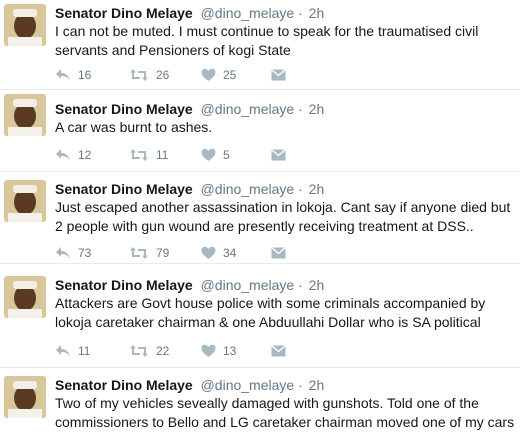  I want to click on retweet-button: 26, so click(149, 75).